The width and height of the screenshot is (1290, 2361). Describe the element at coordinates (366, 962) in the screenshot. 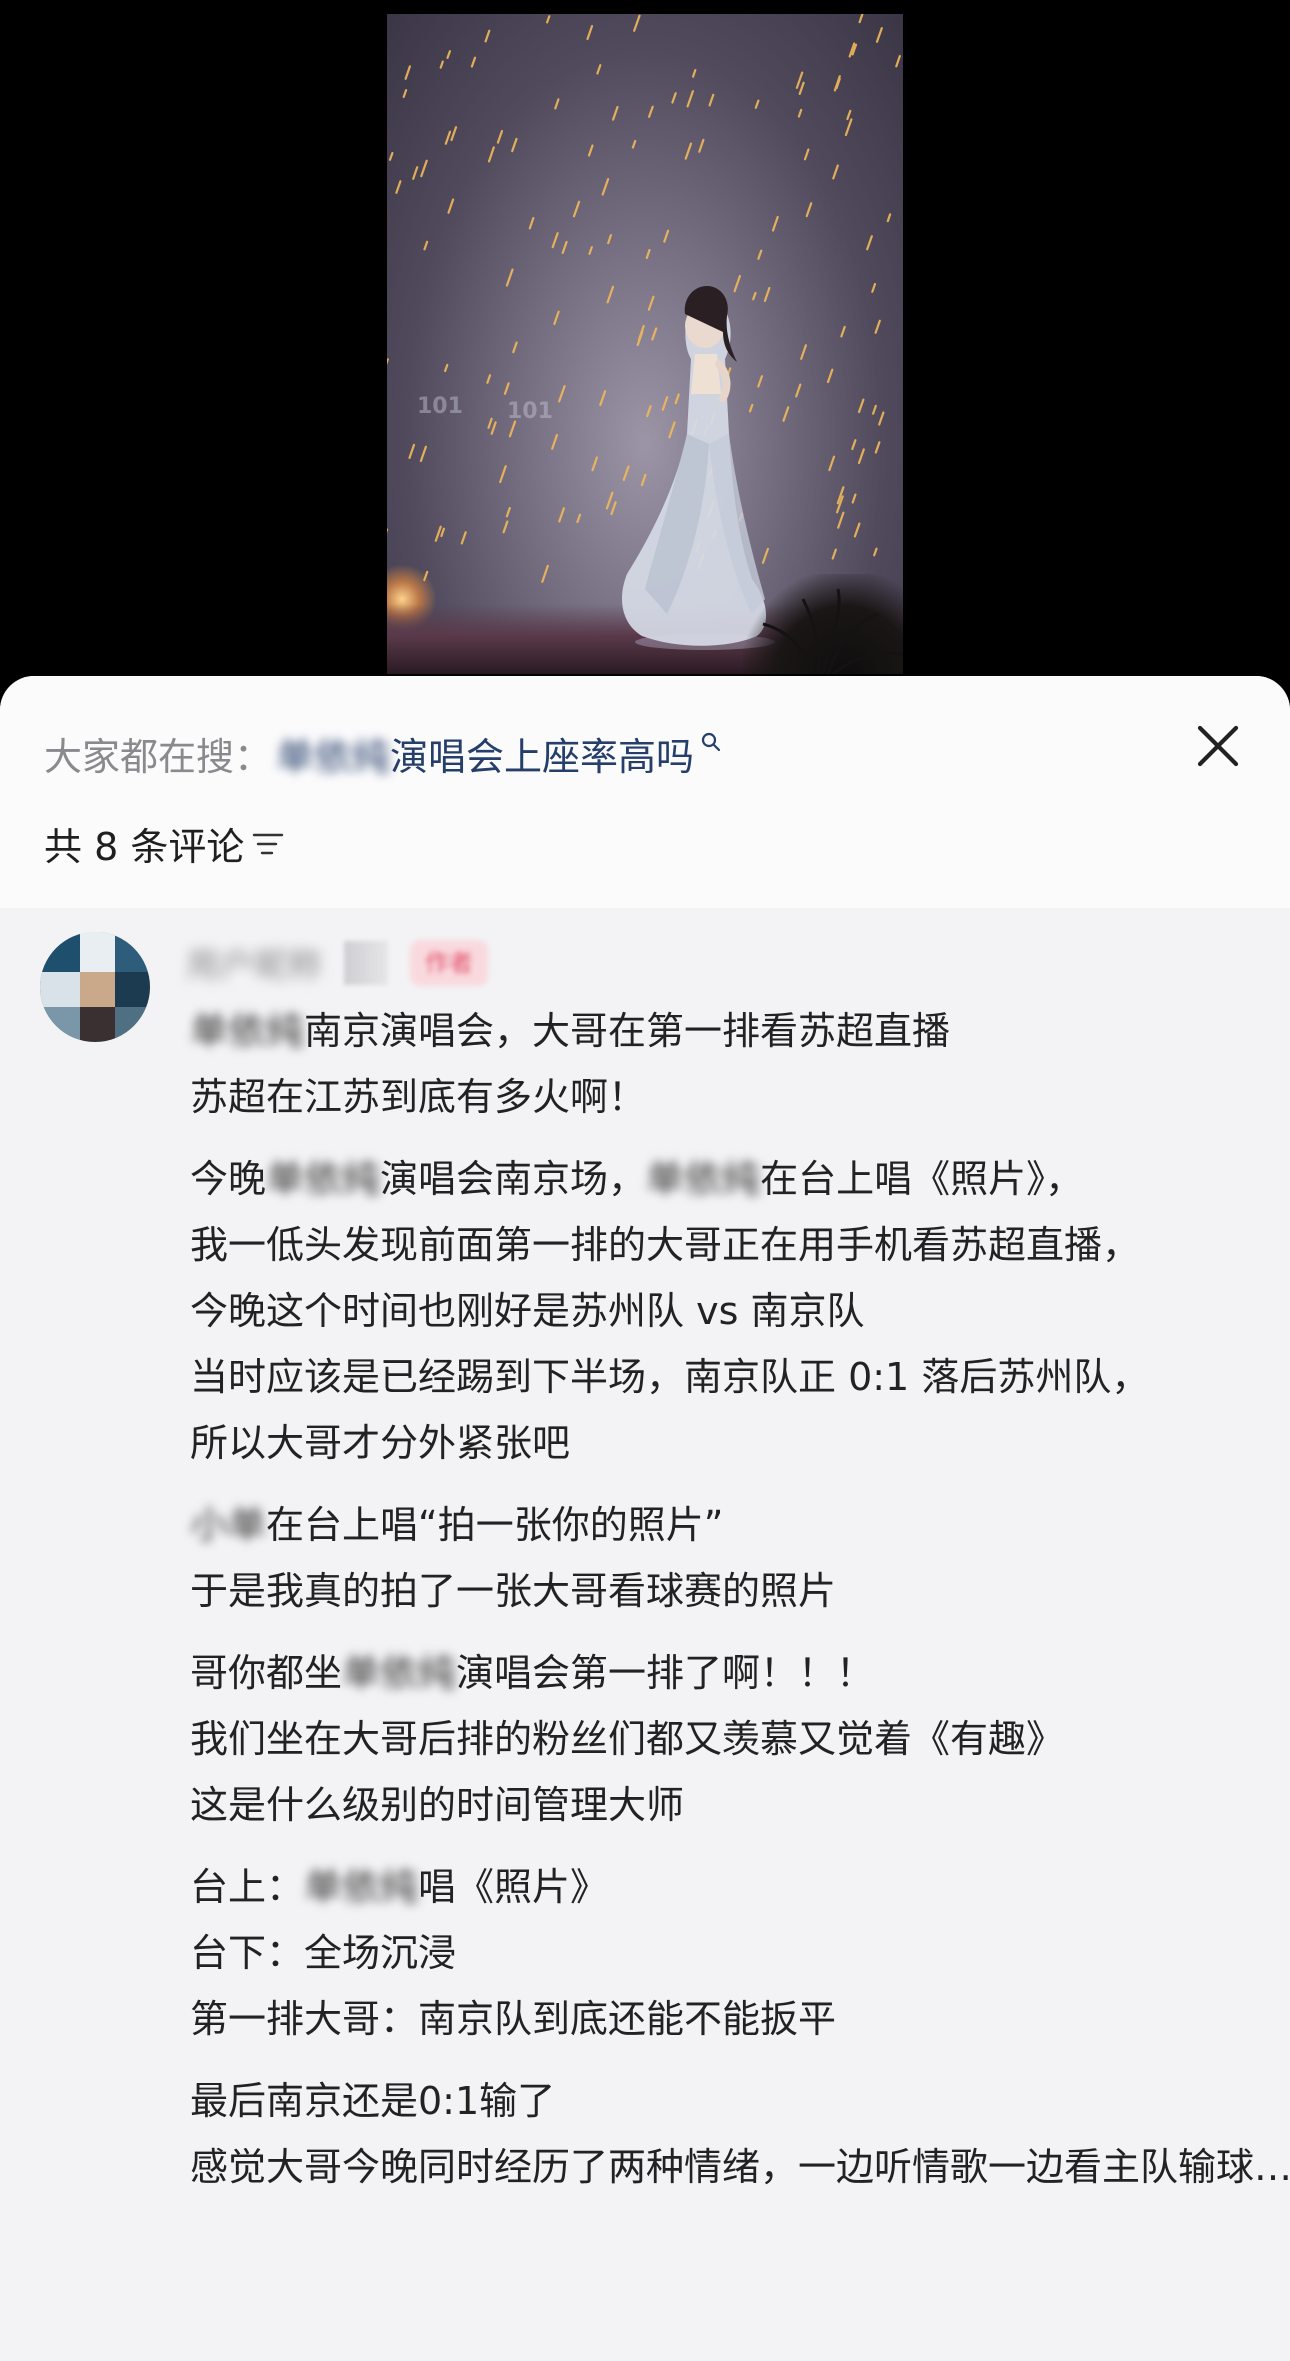

I see `obscured-block` at that location.